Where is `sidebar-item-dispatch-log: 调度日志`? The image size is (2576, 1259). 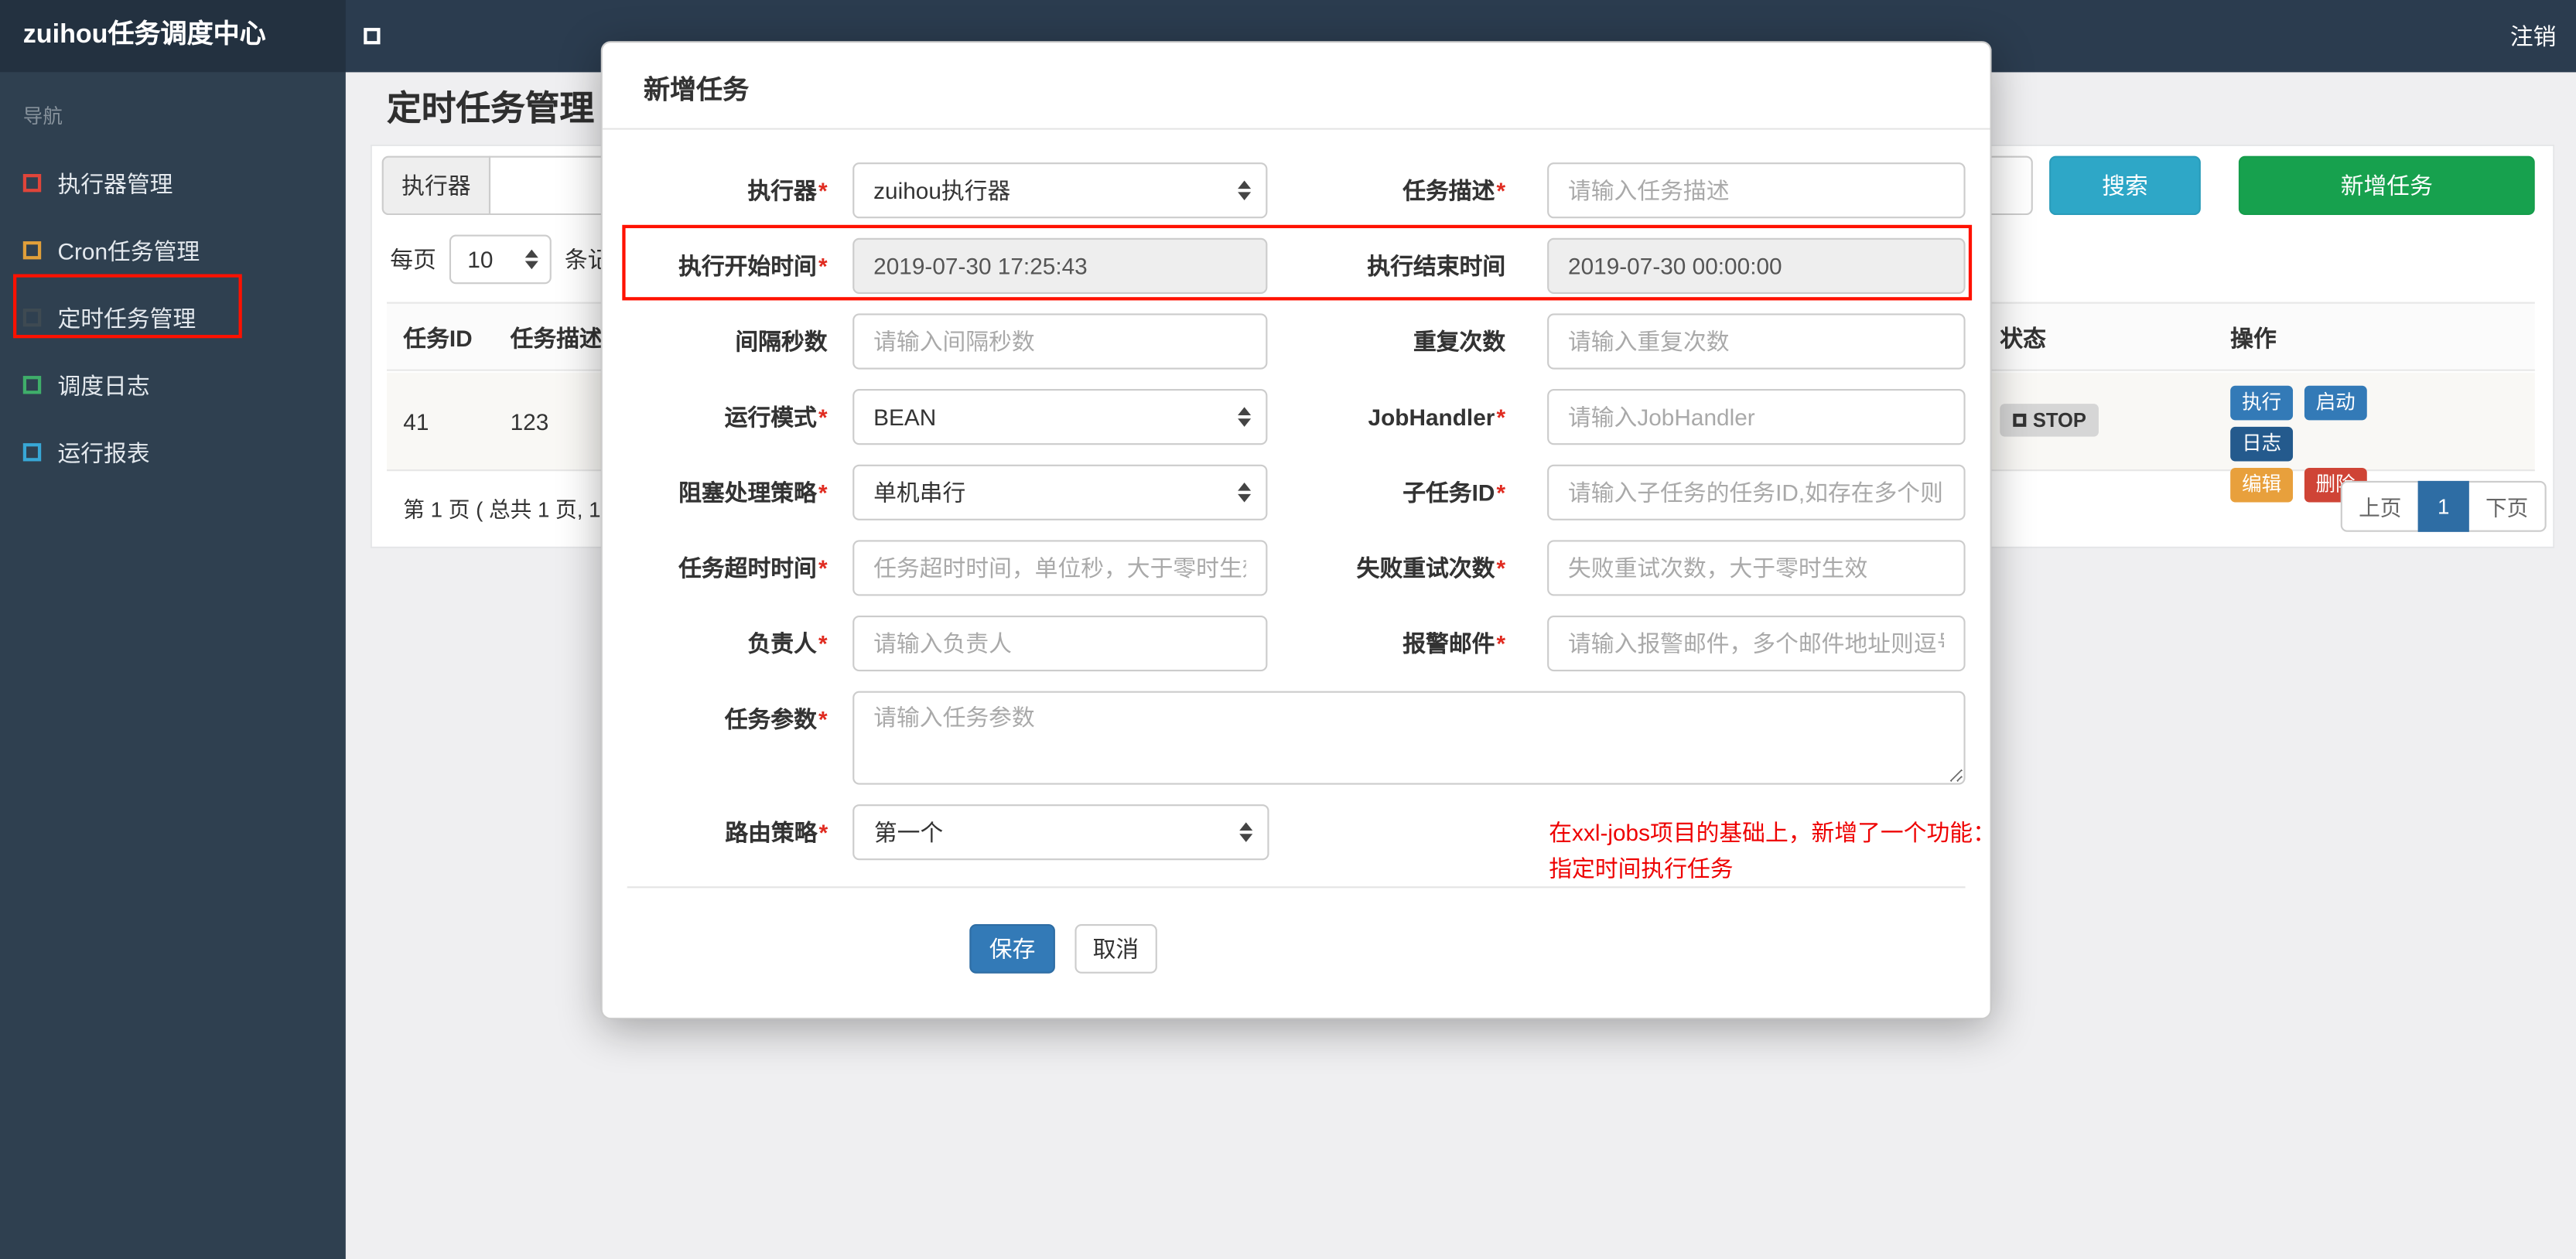
sidebar-item-dispatch-log: 调度日志 is located at coordinates (173, 384).